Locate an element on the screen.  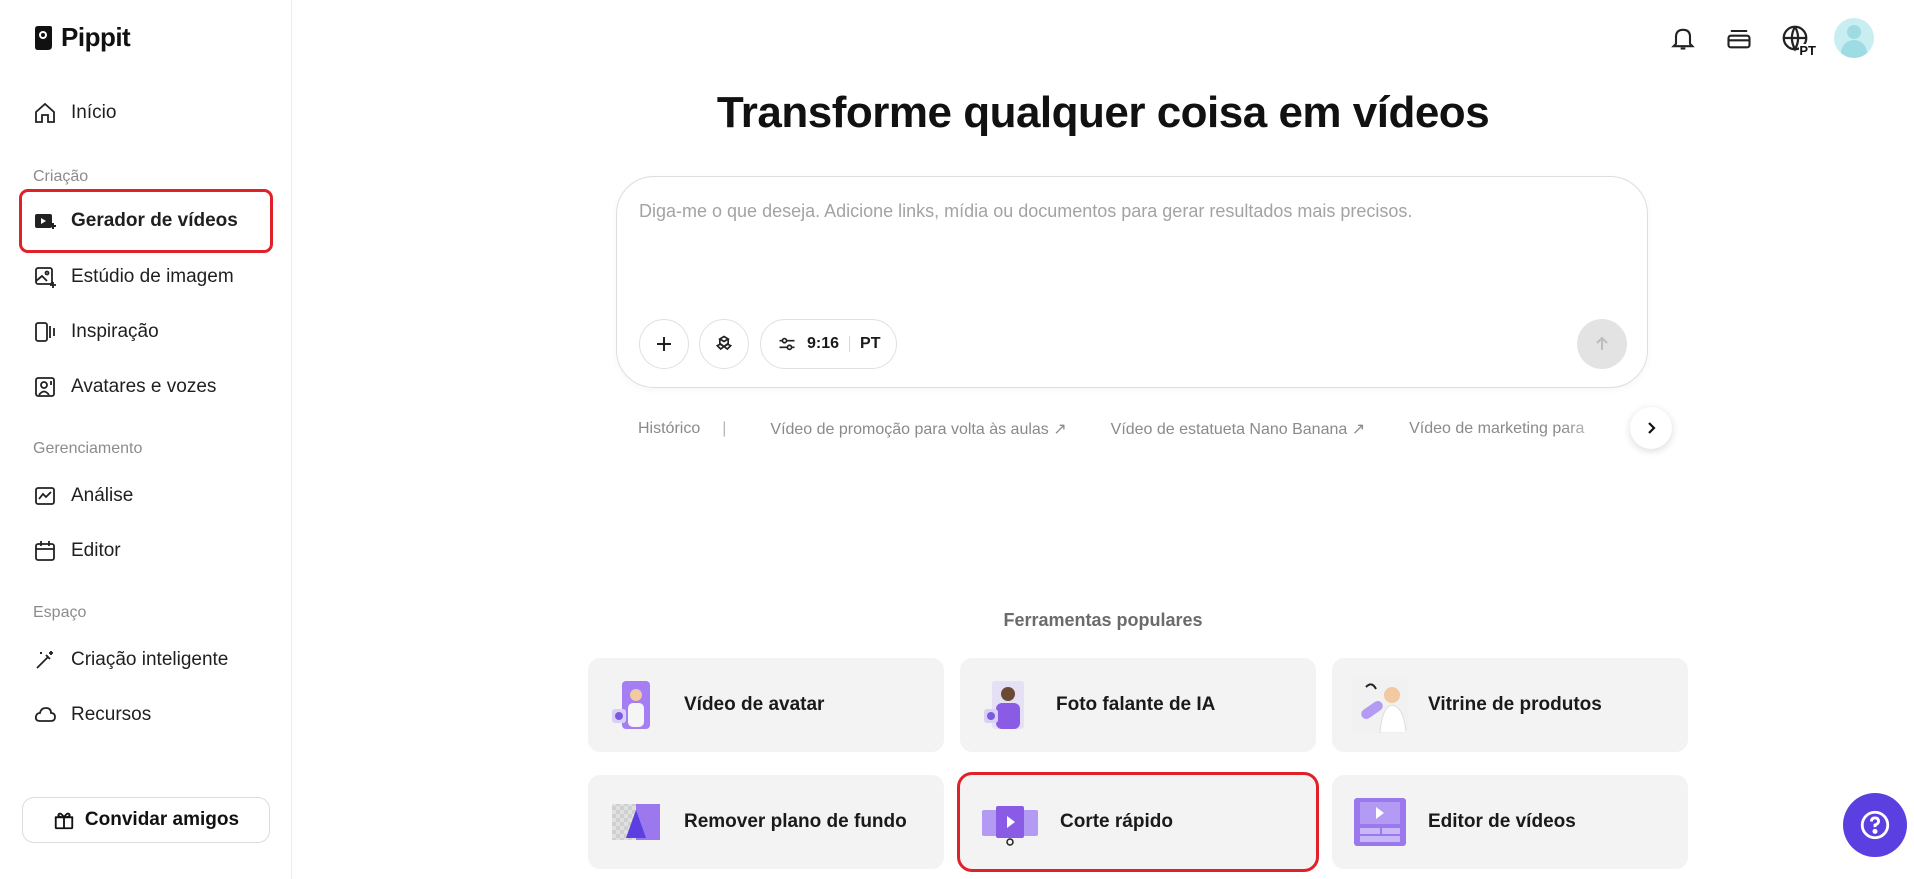
chevron-right-icon is located at coordinates (1652, 428).